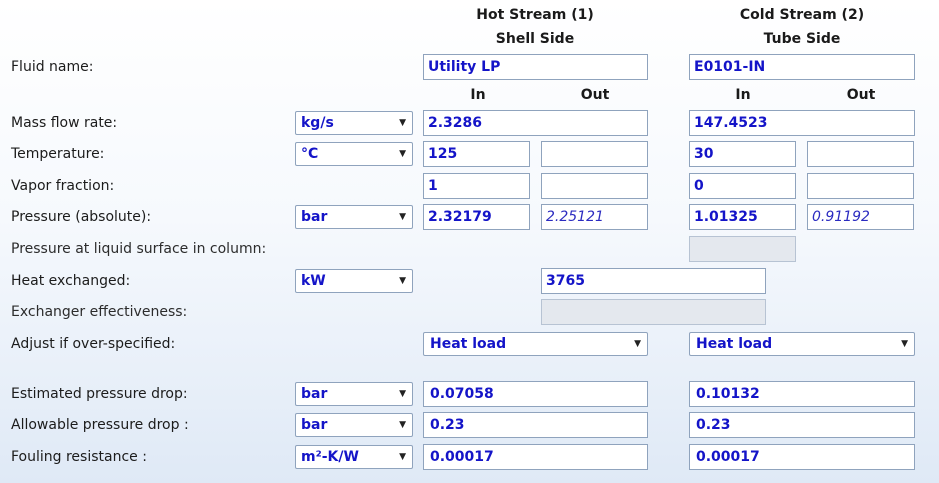 Image resolution: width=939 pixels, height=483 pixels. I want to click on adjust-label: Adjust if over-specified:, so click(93, 344).